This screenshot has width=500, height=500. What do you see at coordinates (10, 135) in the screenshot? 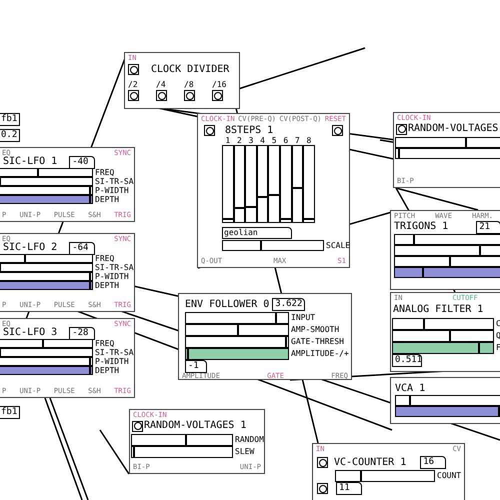
I see `number-box: 0.2` at bounding box center [10, 135].